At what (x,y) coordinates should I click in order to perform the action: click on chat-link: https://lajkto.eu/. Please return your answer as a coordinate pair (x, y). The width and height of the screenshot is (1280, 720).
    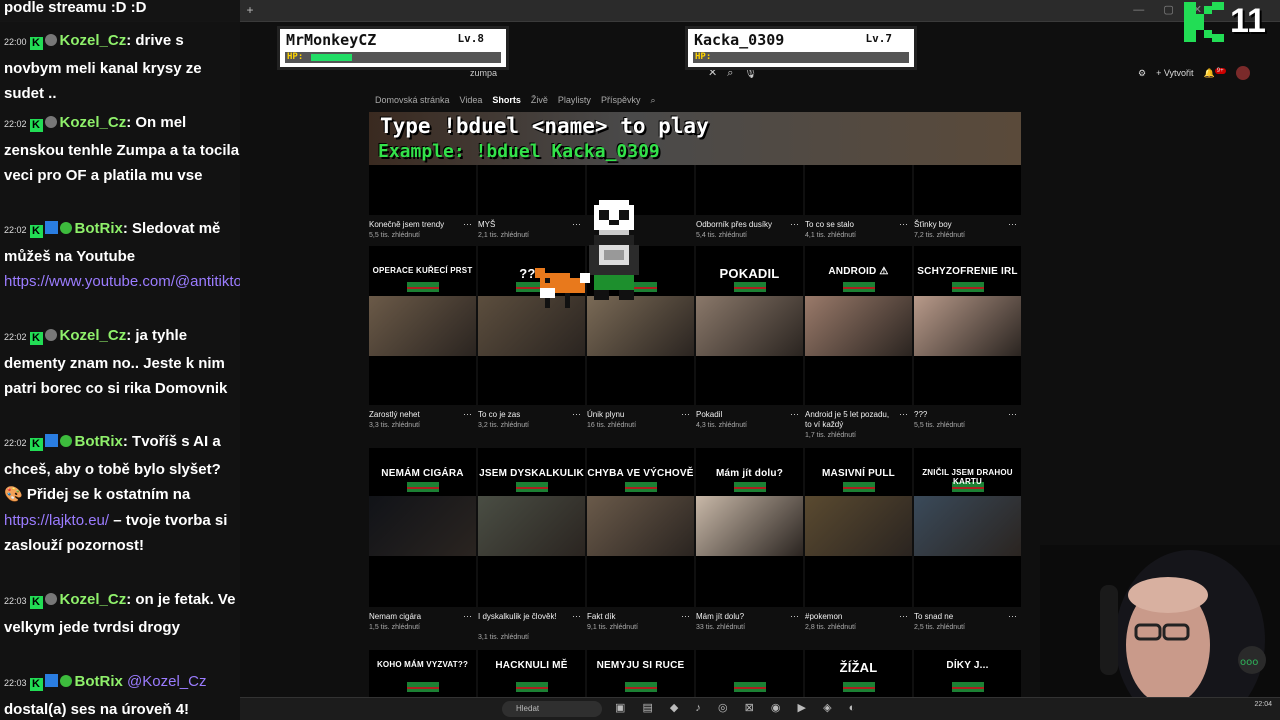
    Looking at the image, I should click on (56, 520).